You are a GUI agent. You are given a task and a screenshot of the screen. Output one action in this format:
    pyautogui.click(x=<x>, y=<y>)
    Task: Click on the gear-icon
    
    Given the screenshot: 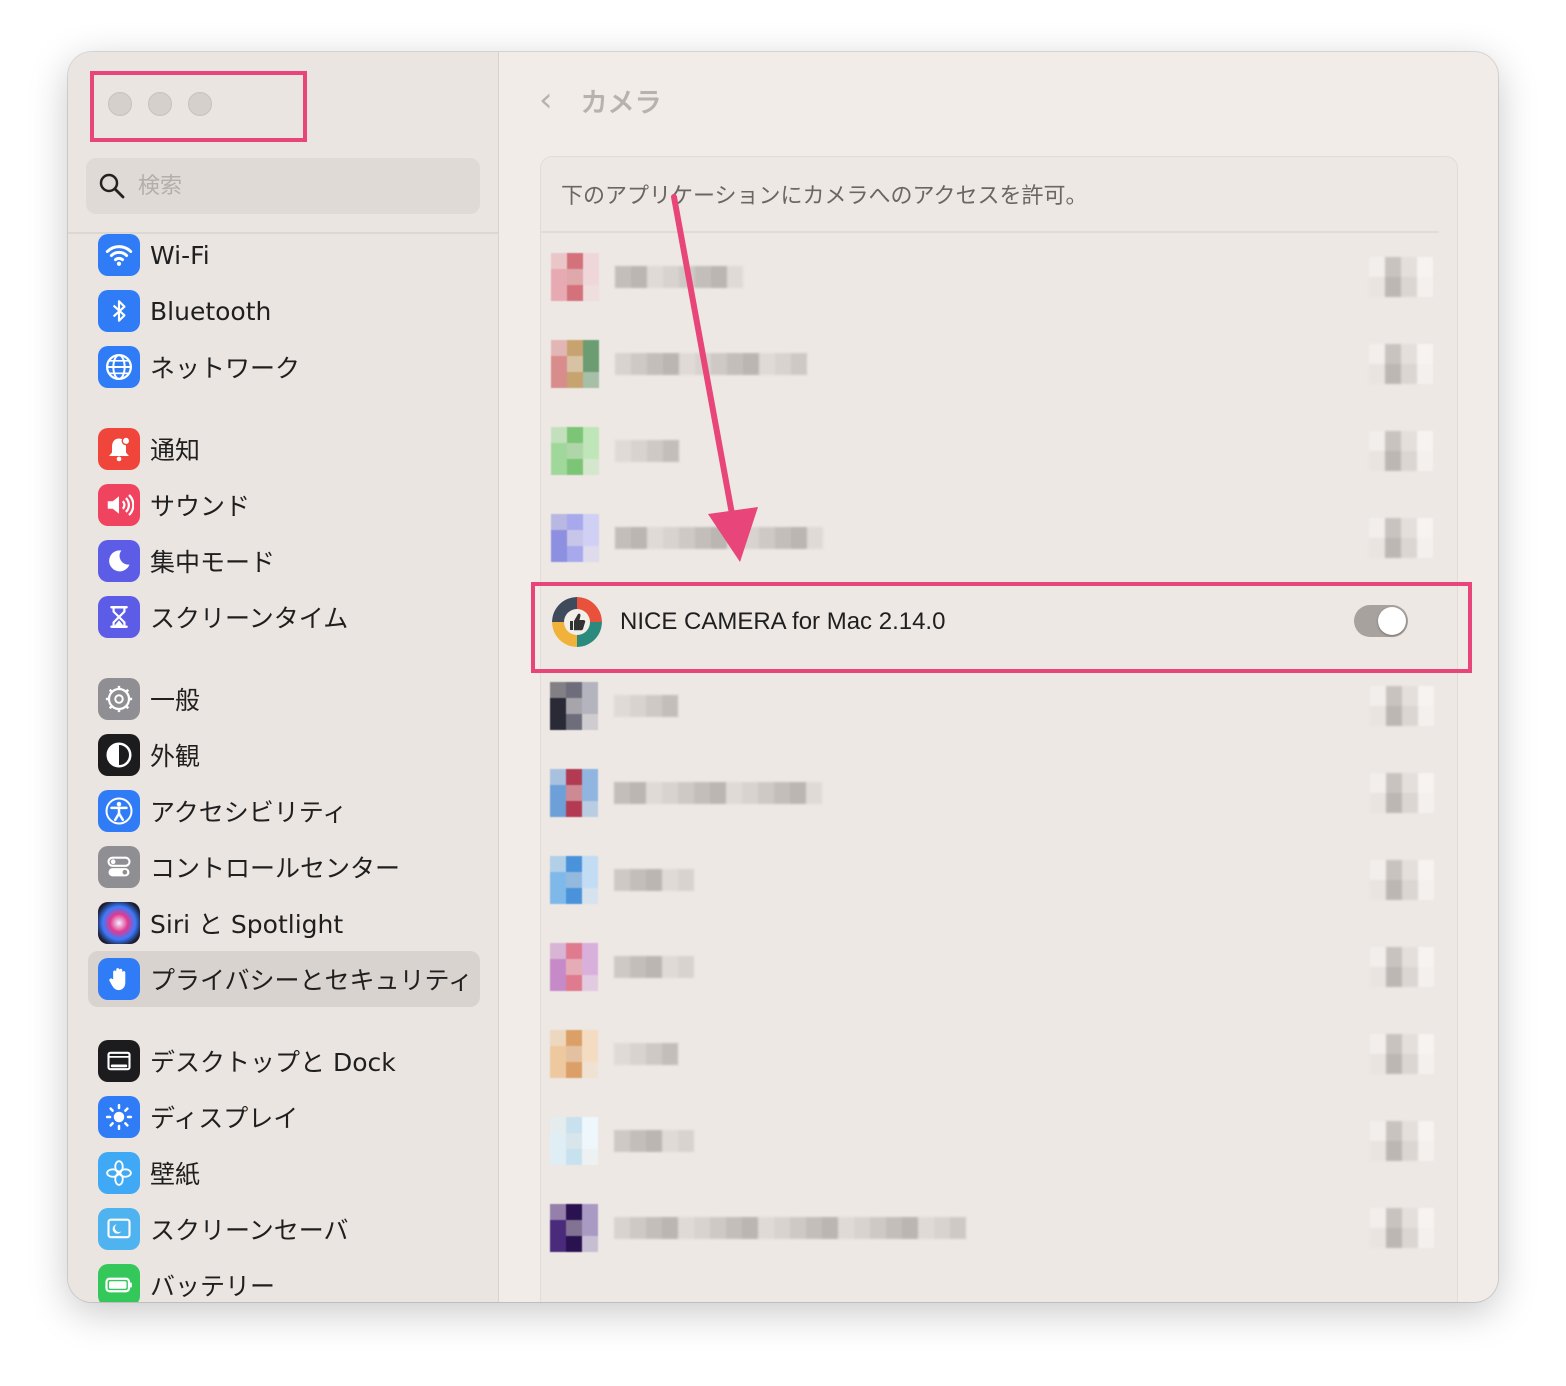 What is the action you would take?
    pyautogui.click(x=119, y=699)
    